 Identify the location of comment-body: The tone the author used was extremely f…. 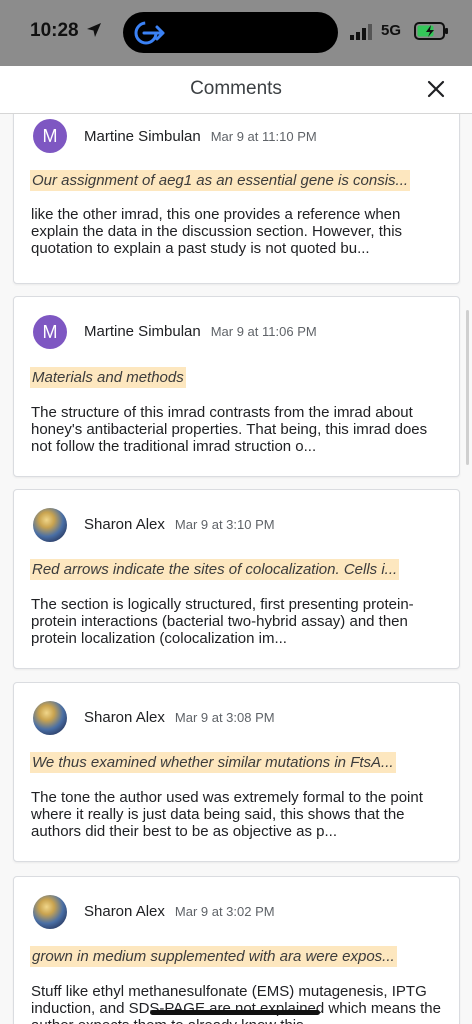
(238, 814).